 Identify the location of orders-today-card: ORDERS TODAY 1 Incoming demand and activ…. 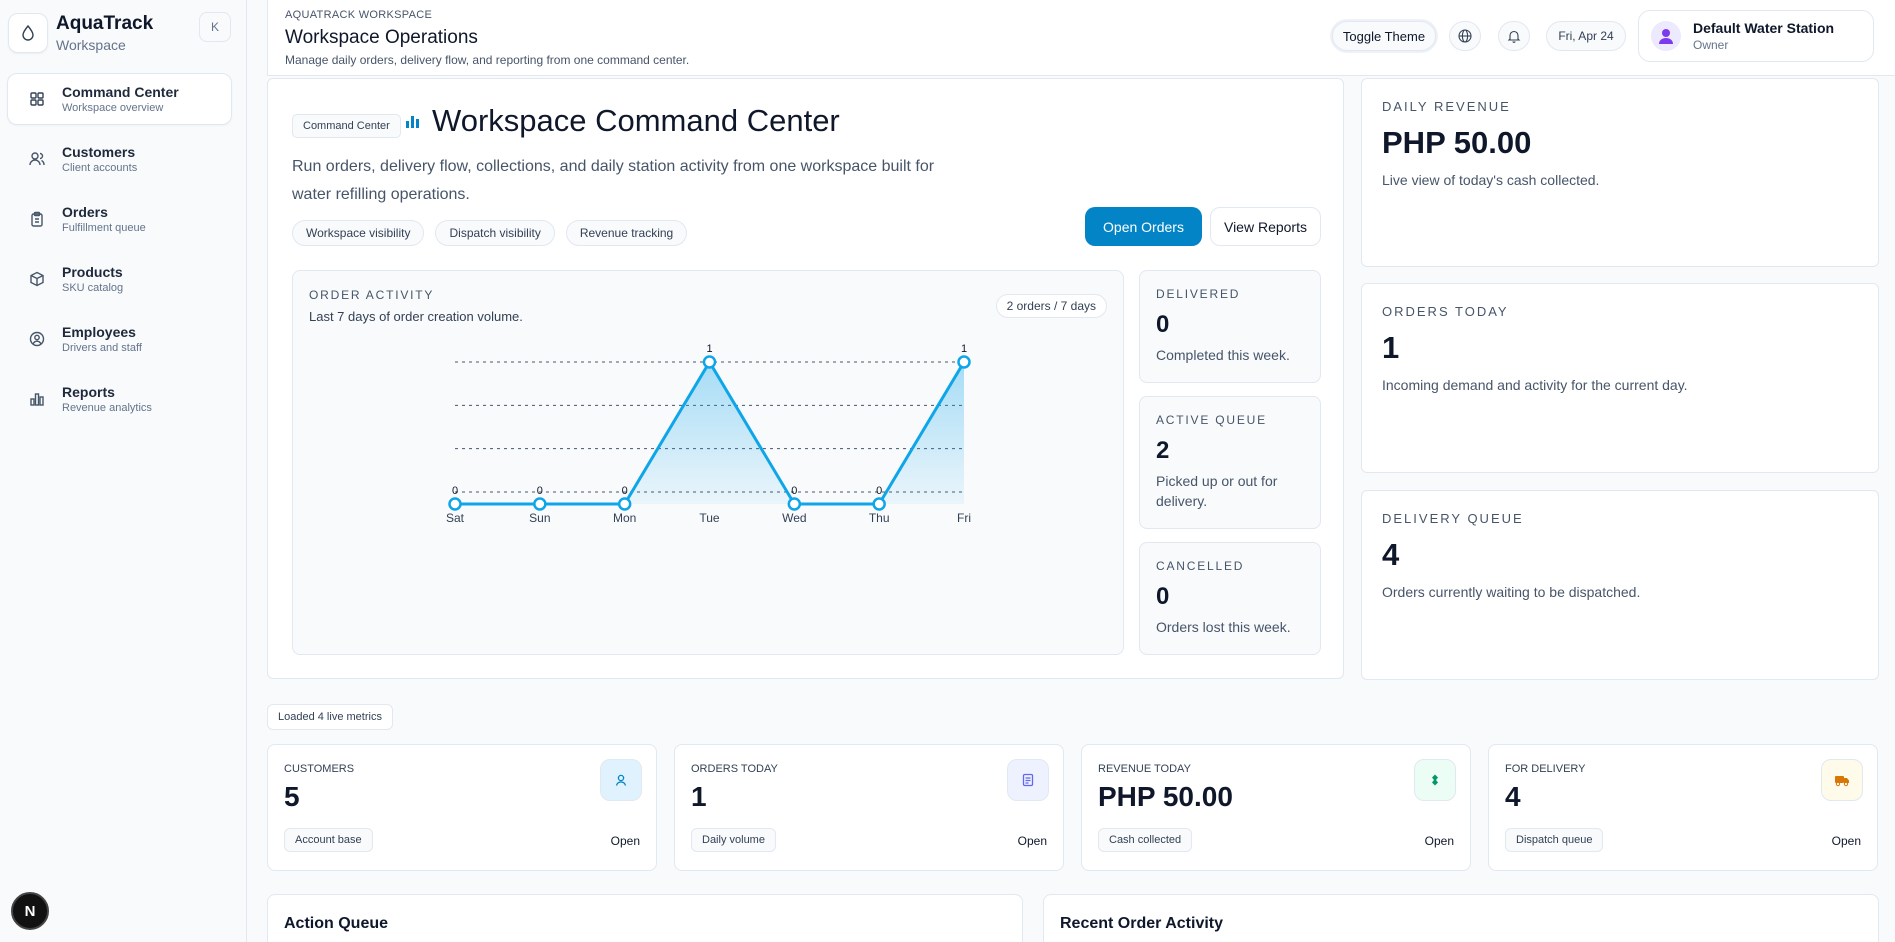
(1620, 378).